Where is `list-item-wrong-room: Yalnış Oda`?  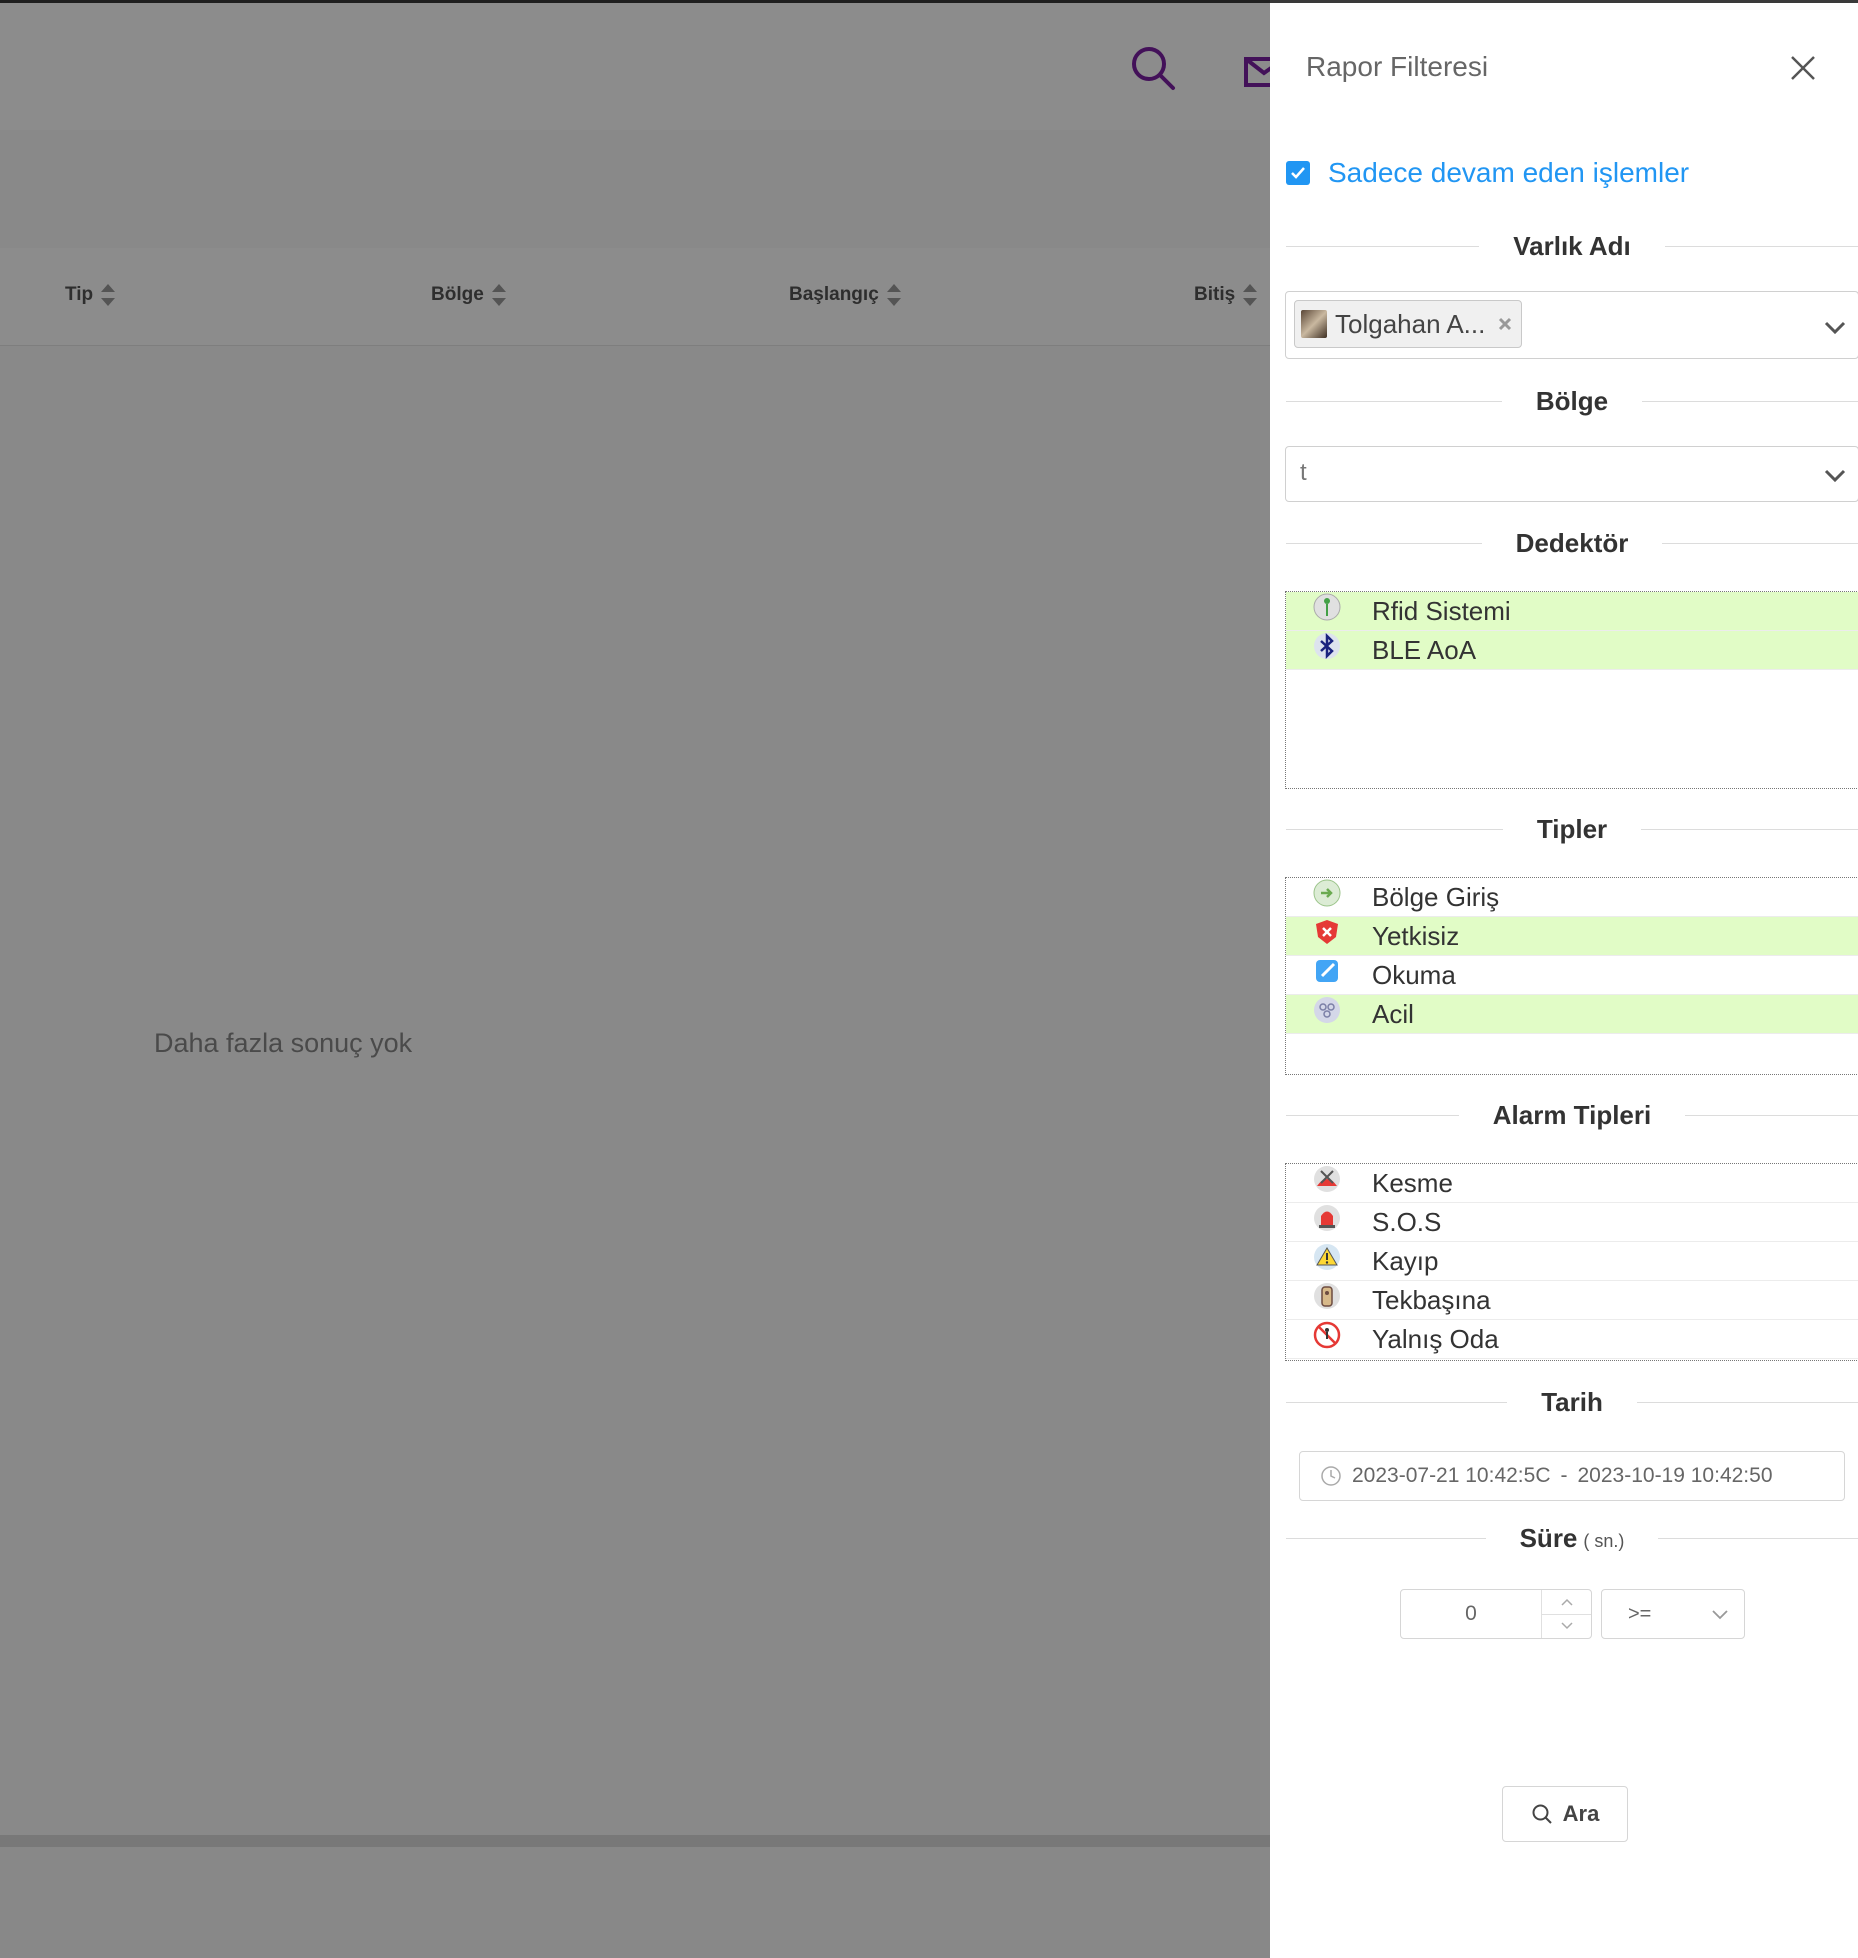 list-item-wrong-room: Yalnış Oda is located at coordinates (1572, 1339).